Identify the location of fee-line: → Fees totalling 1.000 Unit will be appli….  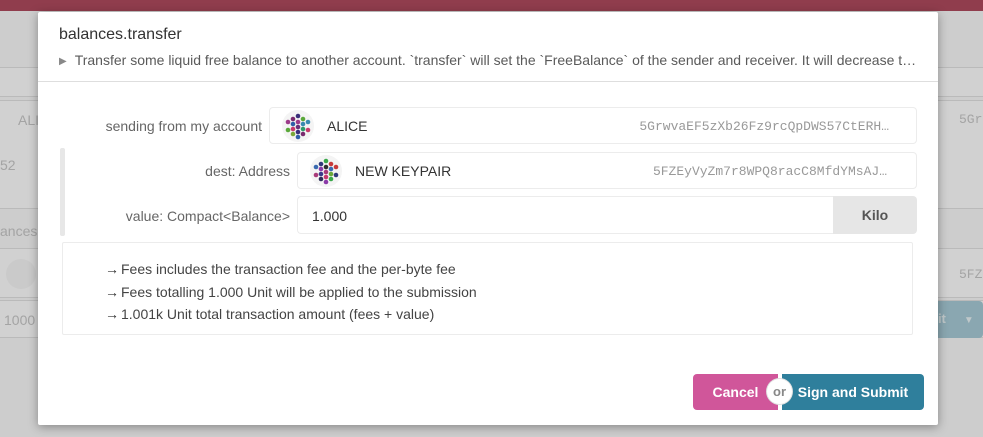
(508, 292).